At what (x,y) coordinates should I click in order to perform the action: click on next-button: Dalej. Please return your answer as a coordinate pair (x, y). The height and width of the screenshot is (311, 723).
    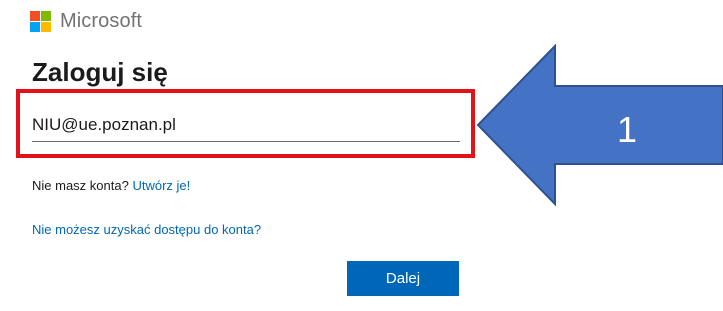
    Looking at the image, I should click on (403, 278).